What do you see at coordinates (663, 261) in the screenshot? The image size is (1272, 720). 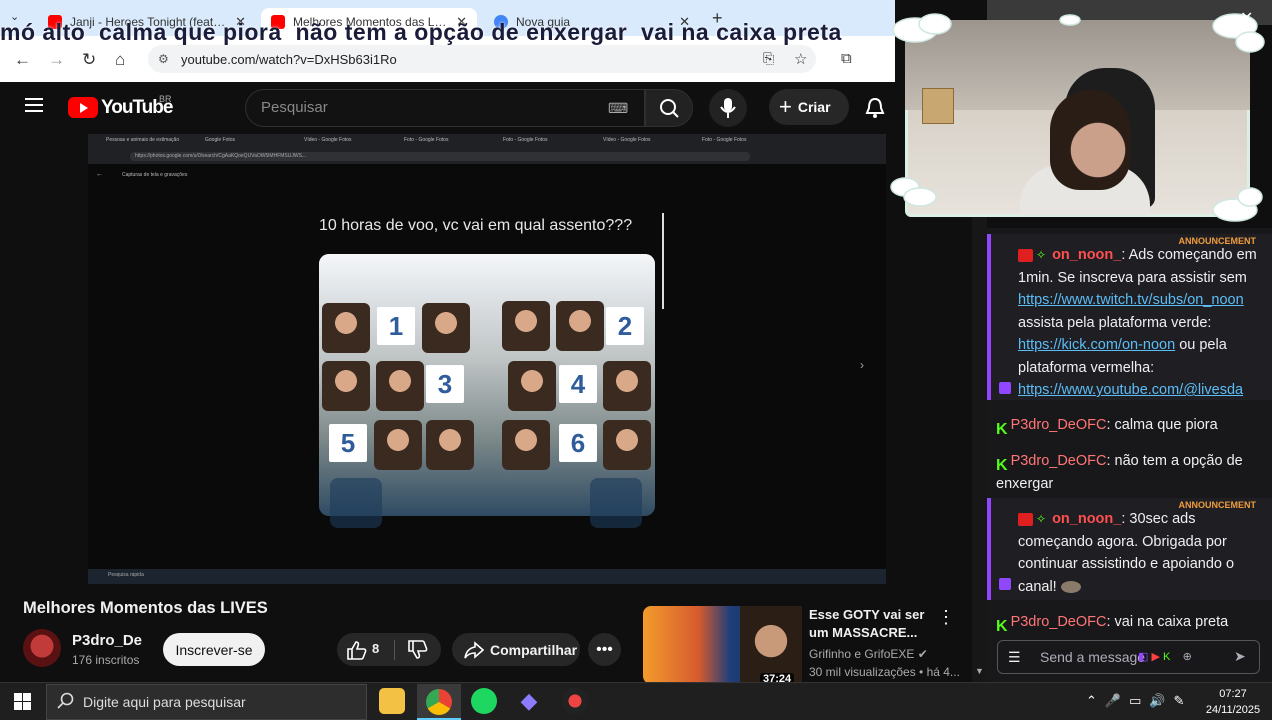 I see `captured-scrollbar` at bounding box center [663, 261].